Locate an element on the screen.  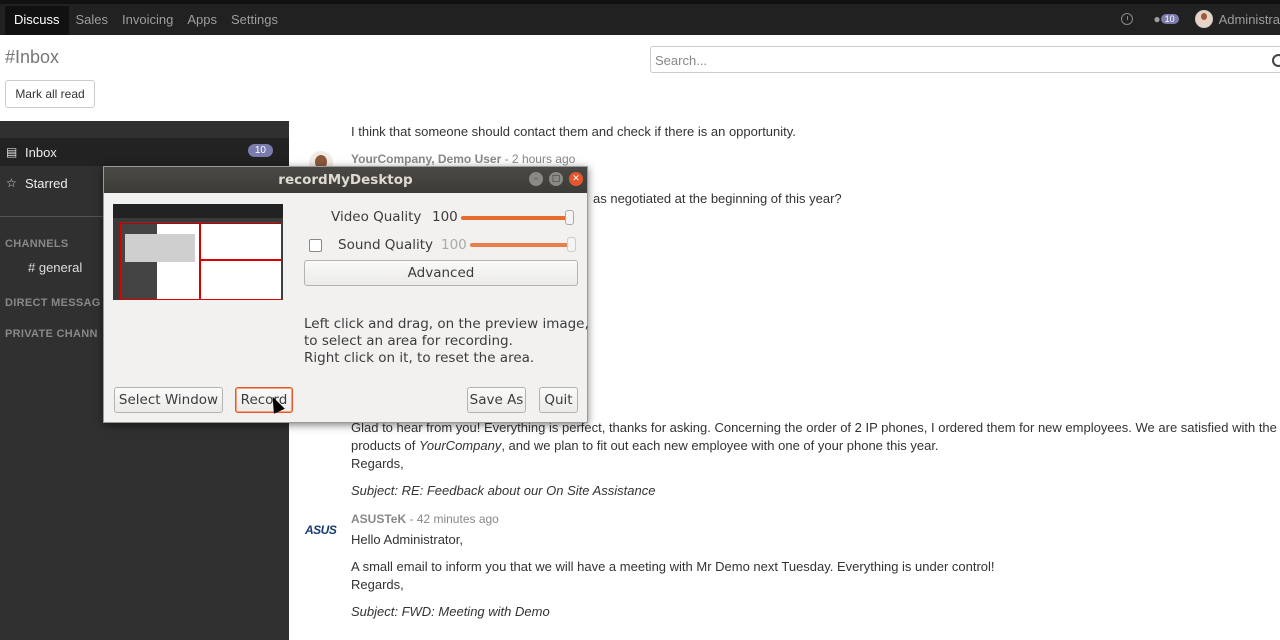
activity-clock-icon is located at coordinates (1127, 19).